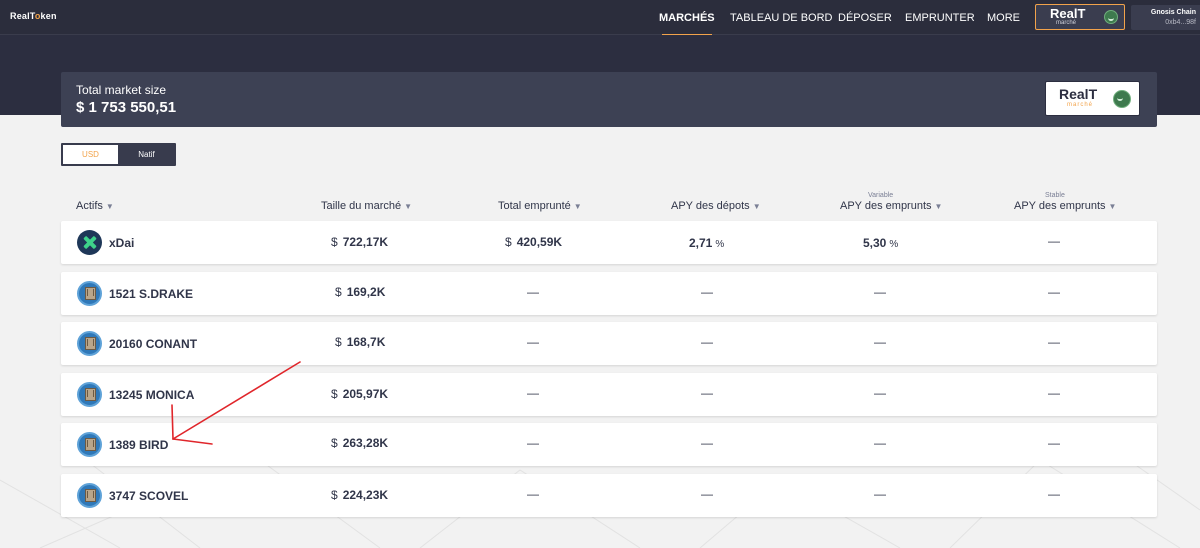 The image size is (1200, 548). Describe the element at coordinates (360, 443) in the screenshot. I see `market-size-cell: $263,28K` at that location.